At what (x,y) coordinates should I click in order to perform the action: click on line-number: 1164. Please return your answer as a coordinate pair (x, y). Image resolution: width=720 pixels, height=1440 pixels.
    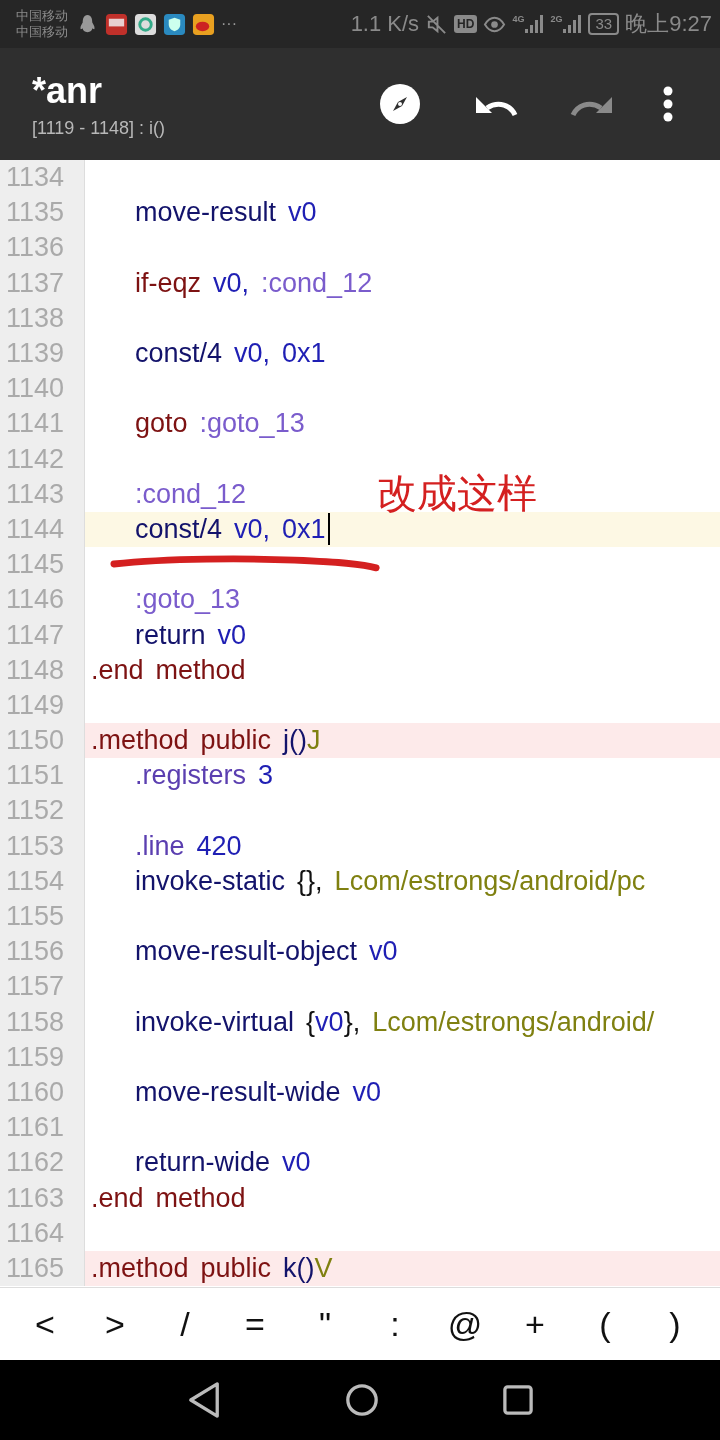
    Looking at the image, I should click on (35, 1233).